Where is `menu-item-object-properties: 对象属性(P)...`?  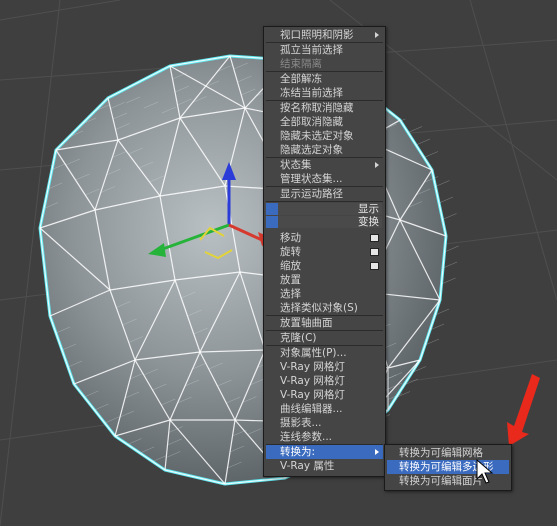 menu-item-object-properties: 对象属性(P)... is located at coordinates (324, 353).